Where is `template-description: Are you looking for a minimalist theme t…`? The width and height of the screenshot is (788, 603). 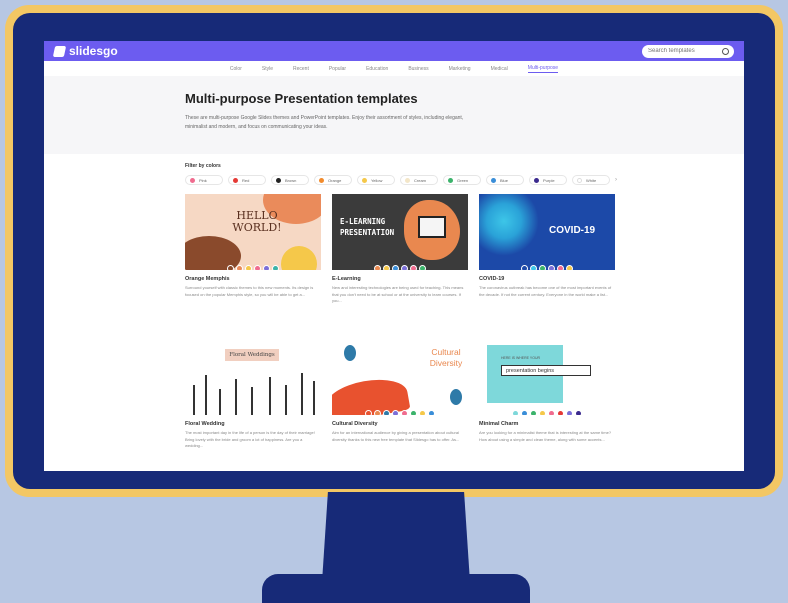 template-description: Are you looking for a minimalist theme t… is located at coordinates (545, 436).